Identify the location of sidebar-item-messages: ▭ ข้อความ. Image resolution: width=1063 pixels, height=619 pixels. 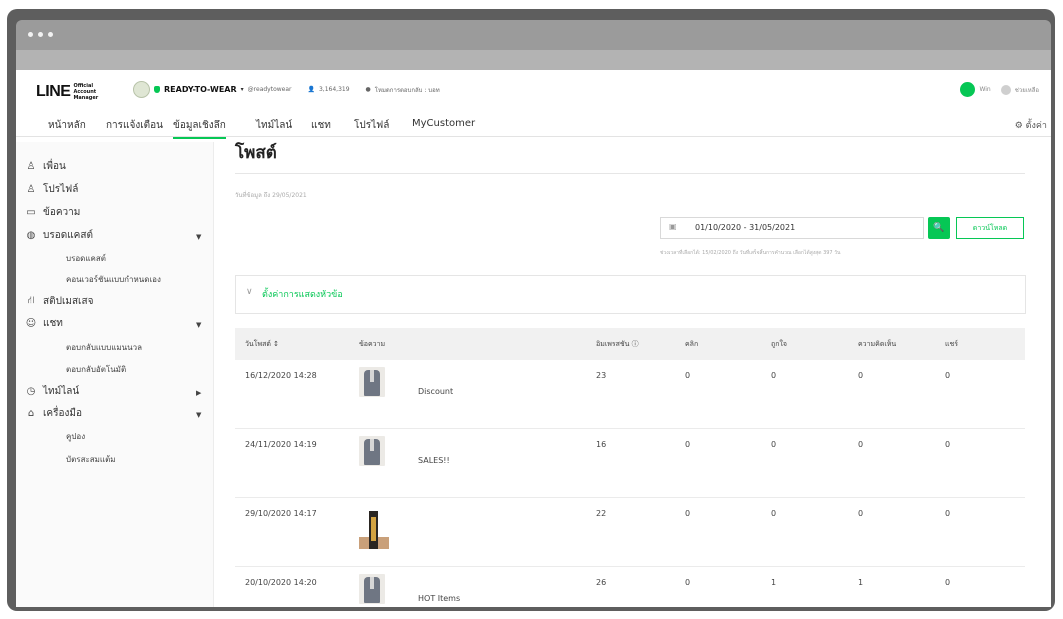
(52, 212).